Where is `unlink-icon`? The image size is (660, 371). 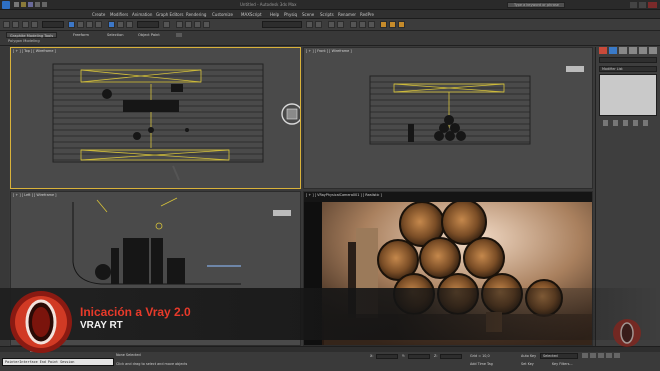 unlink-icon is located at coordinates (34, 24).